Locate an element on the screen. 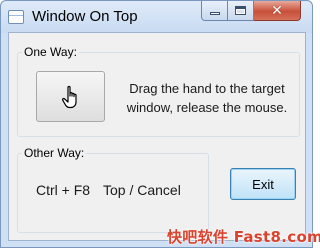  caption-buttons: ✕ is located at coordinates (251, 11).